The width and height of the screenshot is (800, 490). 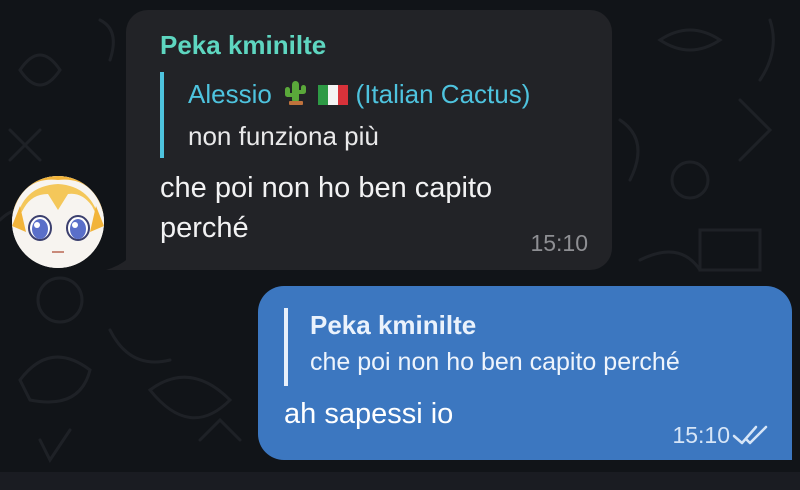 I want to click on reply-author: Alessio (Italian Cactus), so click(x=359, y=95).